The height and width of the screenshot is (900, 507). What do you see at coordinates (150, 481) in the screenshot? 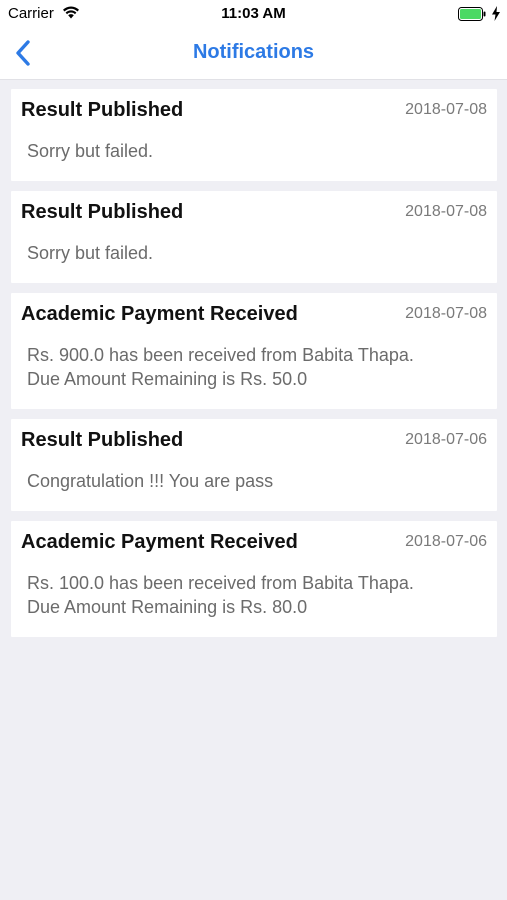
I see `notification-message: Congratulation !!! You are pass` at bounding box center [150, 481].